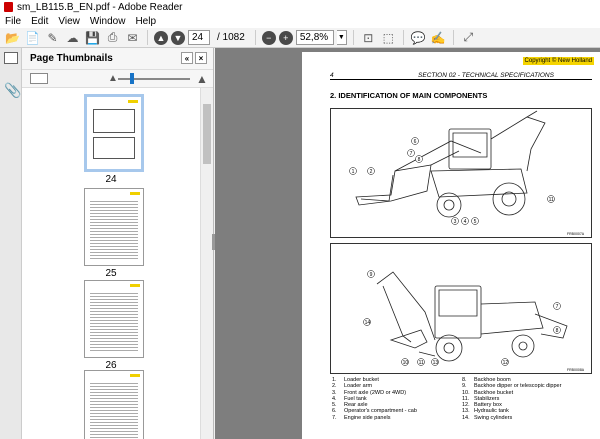 This screenshot has width=600, height=439. Describe the element at coordinates (108, 21) in the screenshot. I see `menu-window: Window` at that location.